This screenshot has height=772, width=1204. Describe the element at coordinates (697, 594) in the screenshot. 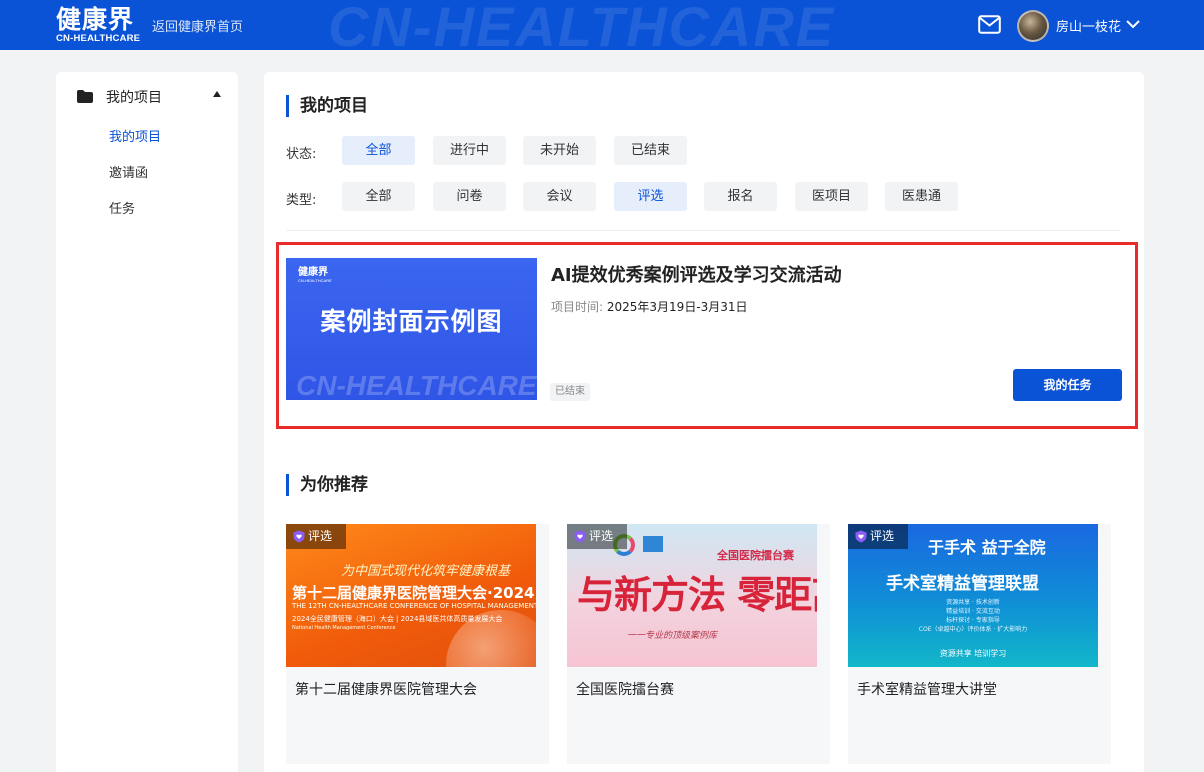

I see `image-slogan: 与新方法 零距离` at that location.